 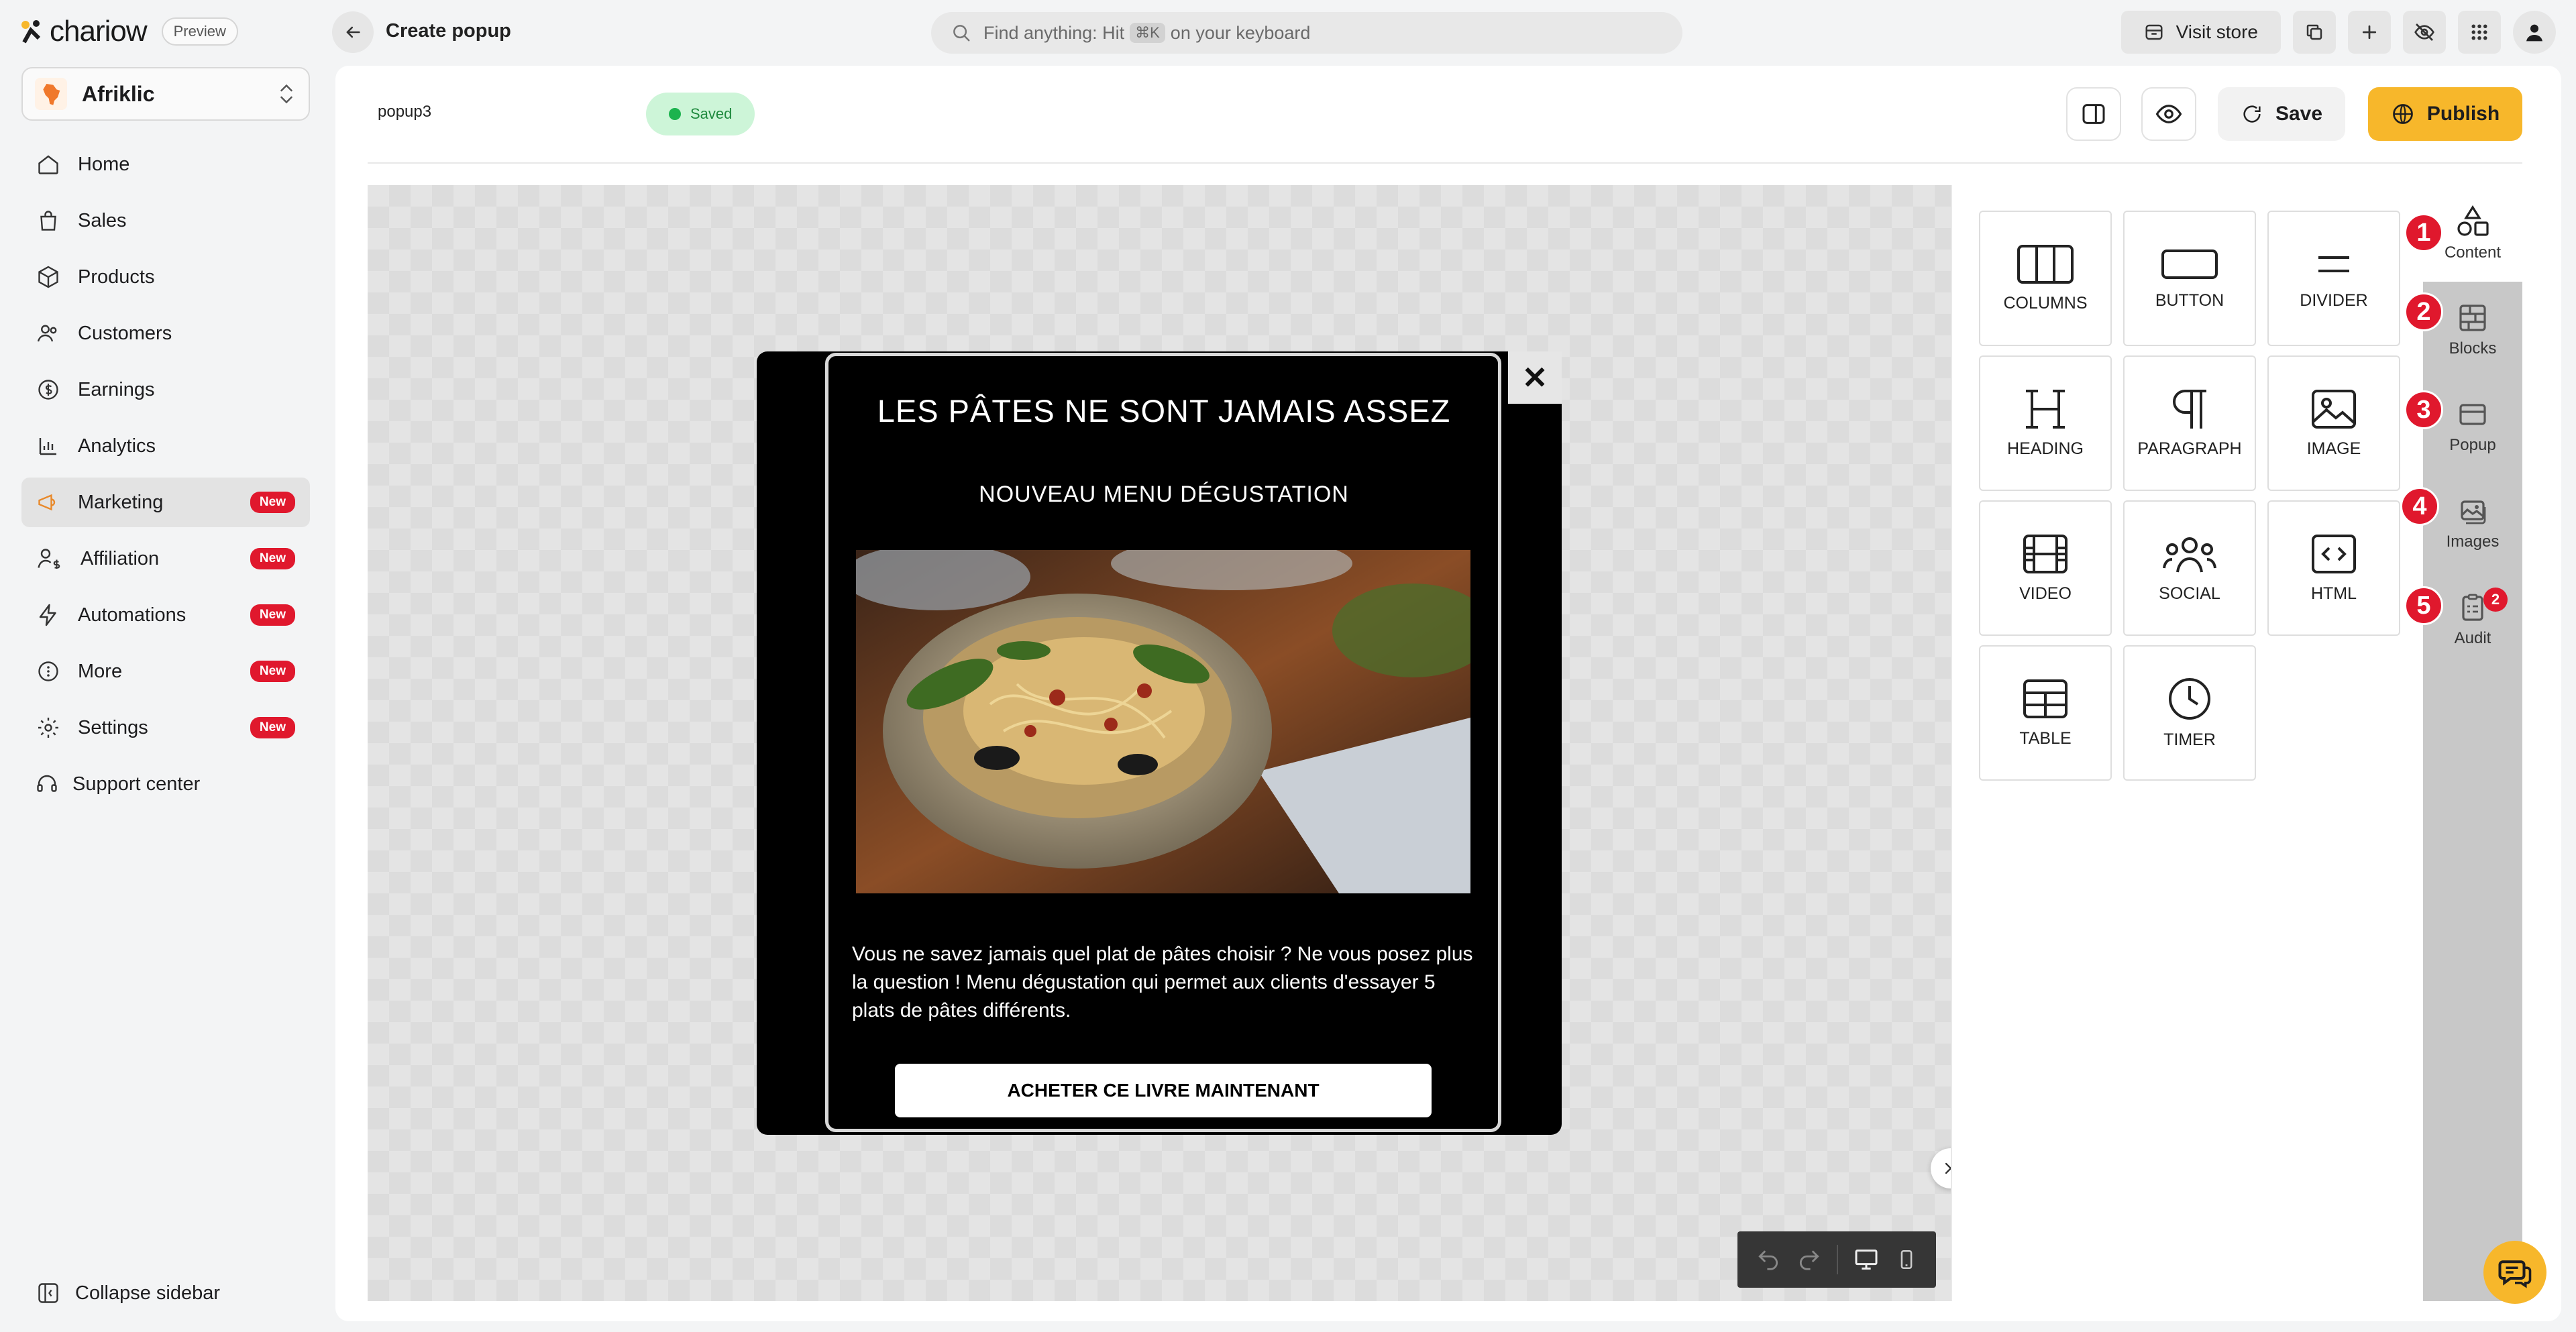 I want to click on collapse-sidebar-button: Collapse sidebar, so click(x=128, y=1293).